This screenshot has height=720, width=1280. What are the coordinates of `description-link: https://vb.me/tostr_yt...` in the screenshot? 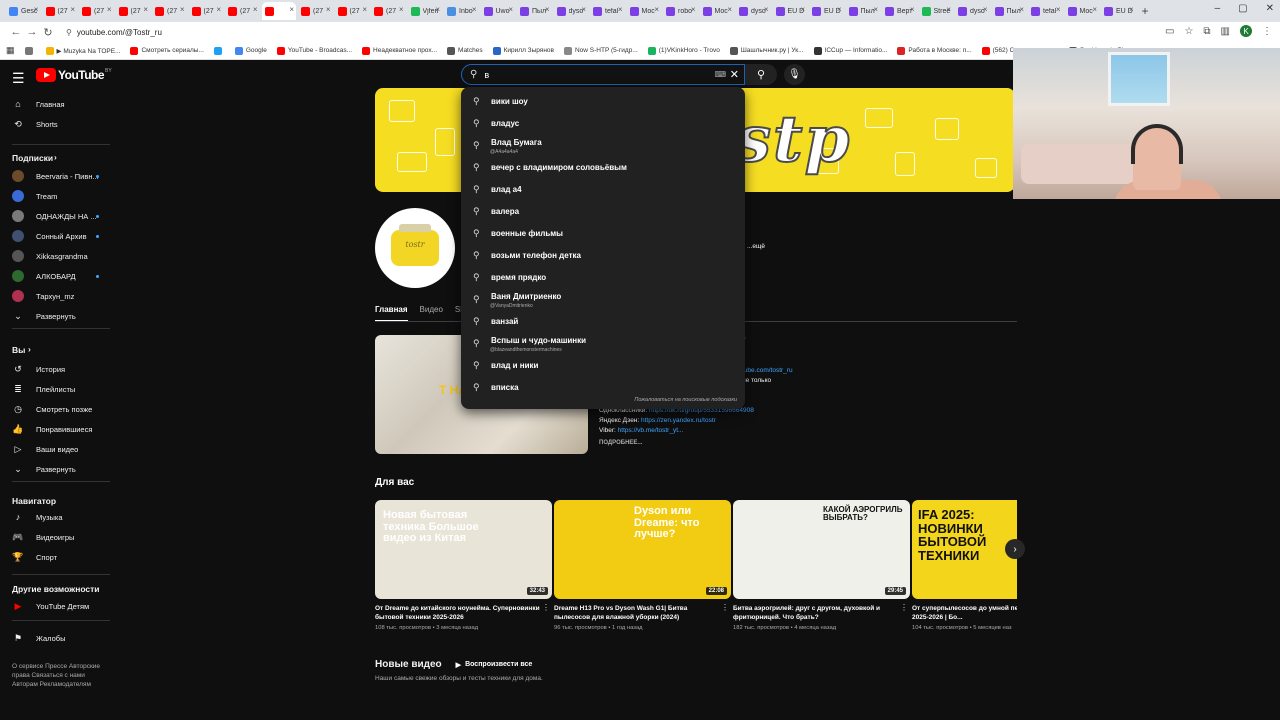 It's located at (651, 430).